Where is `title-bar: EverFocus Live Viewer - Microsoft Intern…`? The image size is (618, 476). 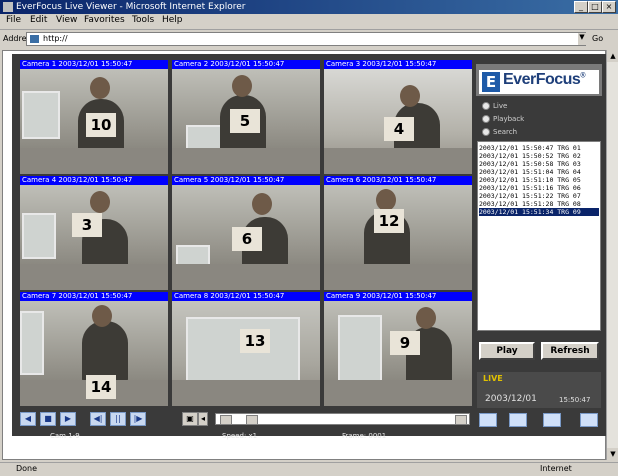
title-bar: EverFocus Live Viewer - Microsoft Intern… is located at coordinates (309, 7).